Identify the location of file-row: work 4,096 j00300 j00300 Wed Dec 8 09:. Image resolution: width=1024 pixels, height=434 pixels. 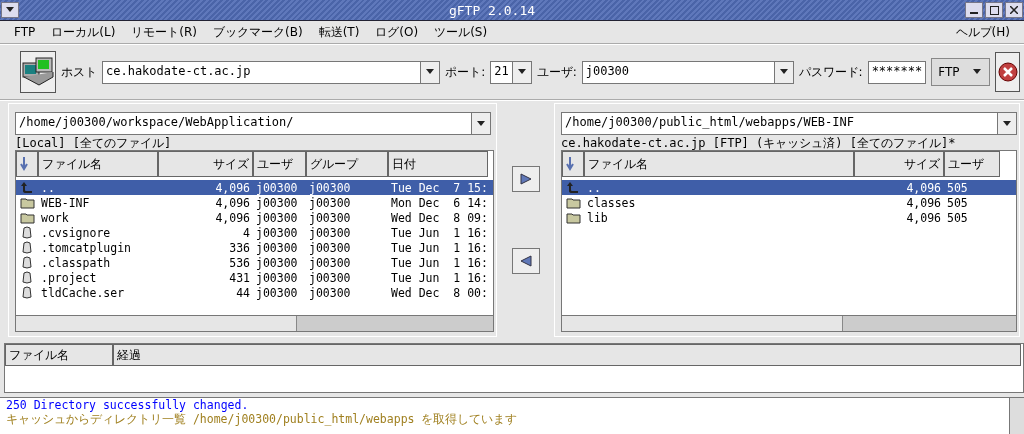
(255, 217).